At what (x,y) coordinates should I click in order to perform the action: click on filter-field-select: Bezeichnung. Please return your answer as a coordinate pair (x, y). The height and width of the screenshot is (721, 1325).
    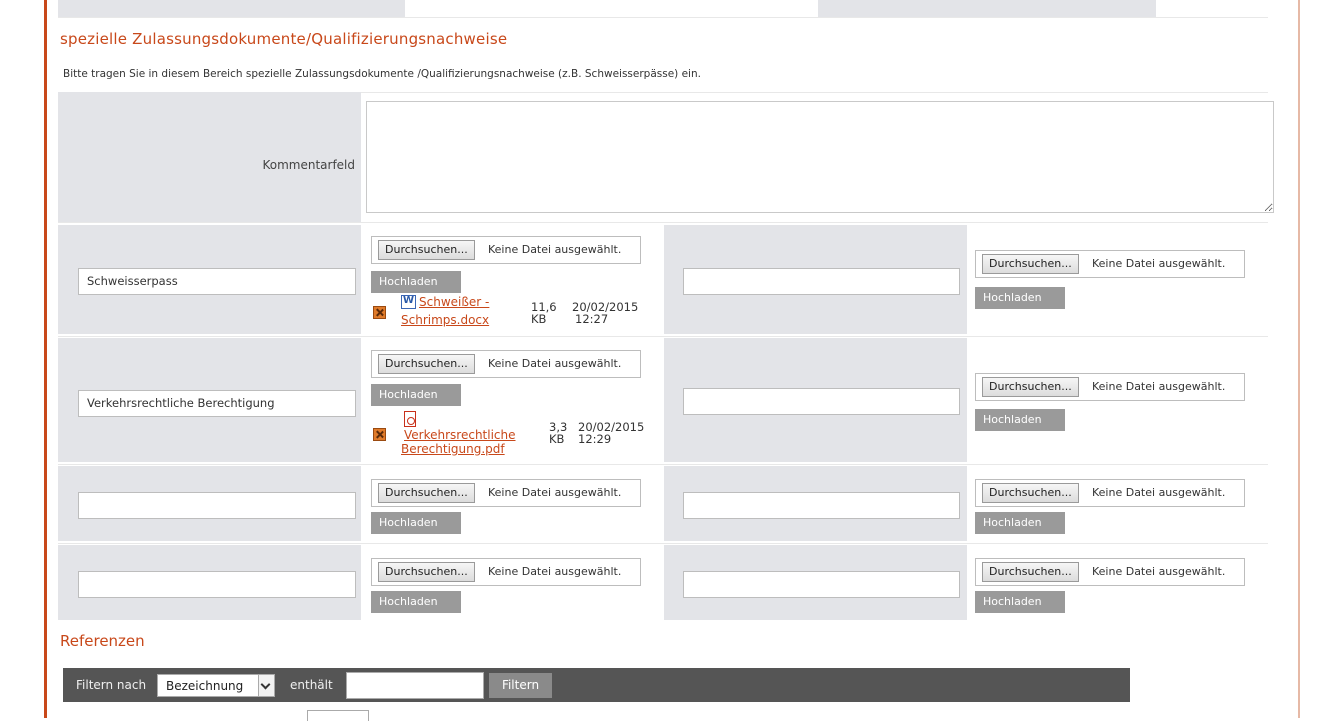
    Looking at the image, I should click on (216, 685).